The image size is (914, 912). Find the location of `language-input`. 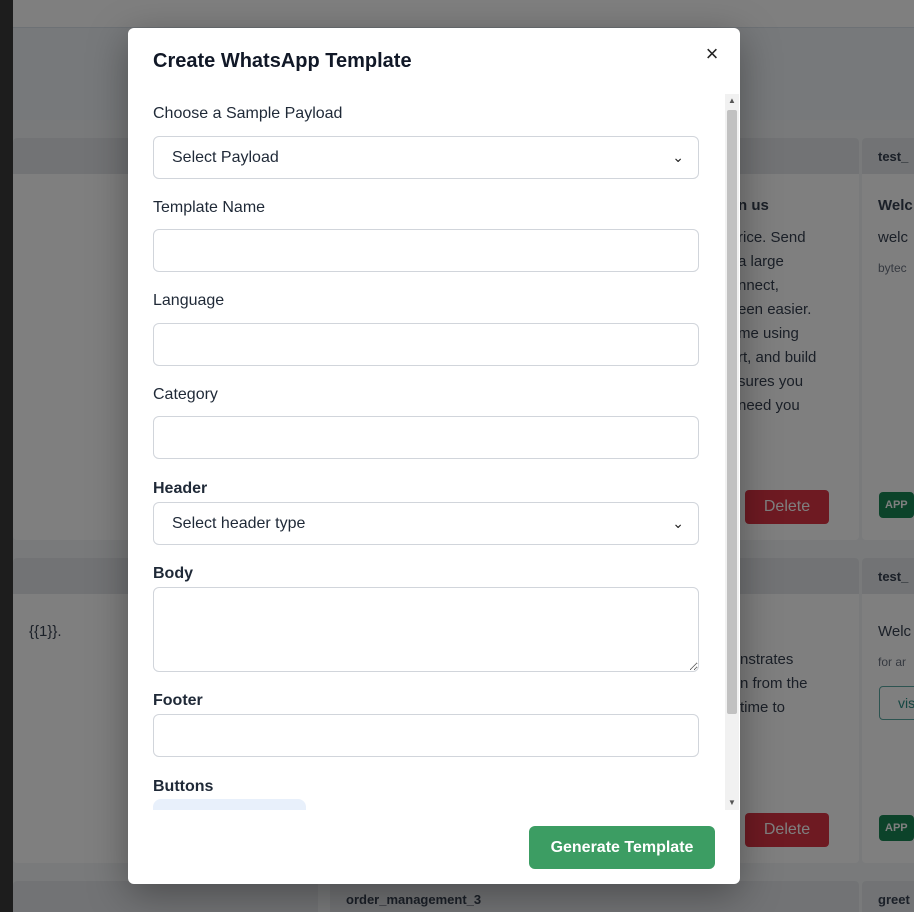

language-input is located at coordinates (426, 344).